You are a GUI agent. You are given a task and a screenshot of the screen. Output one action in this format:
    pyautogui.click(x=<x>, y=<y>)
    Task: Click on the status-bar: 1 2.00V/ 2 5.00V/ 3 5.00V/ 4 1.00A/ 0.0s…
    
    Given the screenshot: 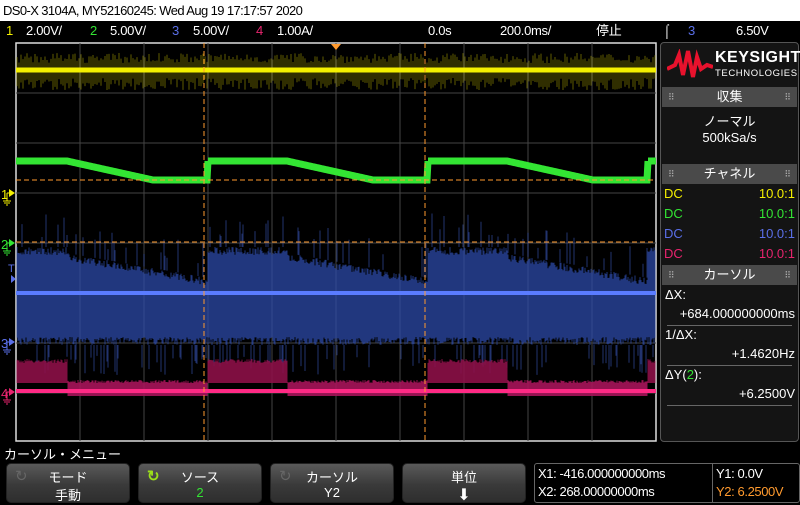 What is the action you would take?
    pyautogui.click(x=400, y=31)
    